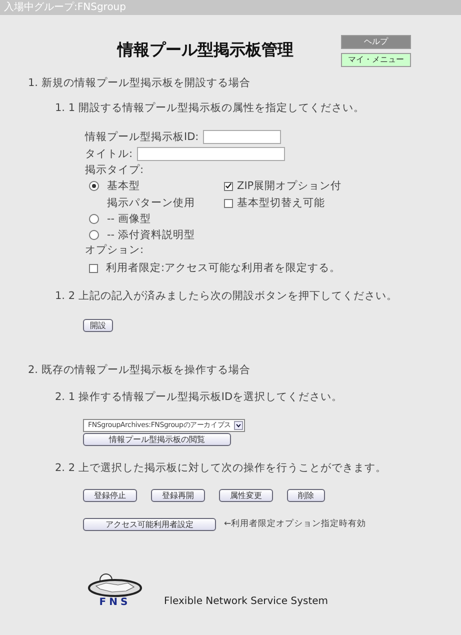 The height and width of the screenshot is (635, 461). Describe the element at coordinates (142, 137) in the screenshot. I see `field-label: 情報プール型掲示板ID:` at that location.